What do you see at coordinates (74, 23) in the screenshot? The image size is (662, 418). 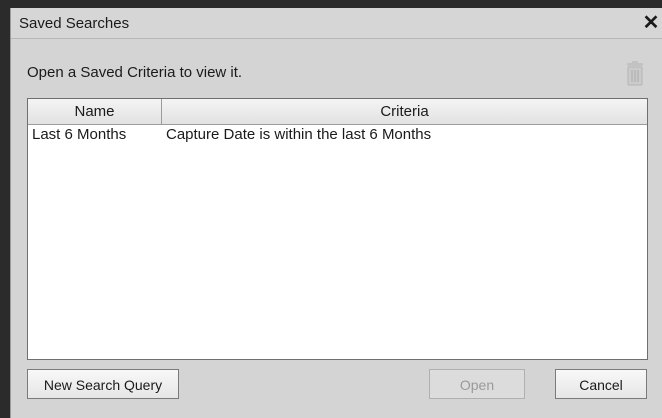 I see `dialog-title: Saved Searches` at bounding box center [74, 23].